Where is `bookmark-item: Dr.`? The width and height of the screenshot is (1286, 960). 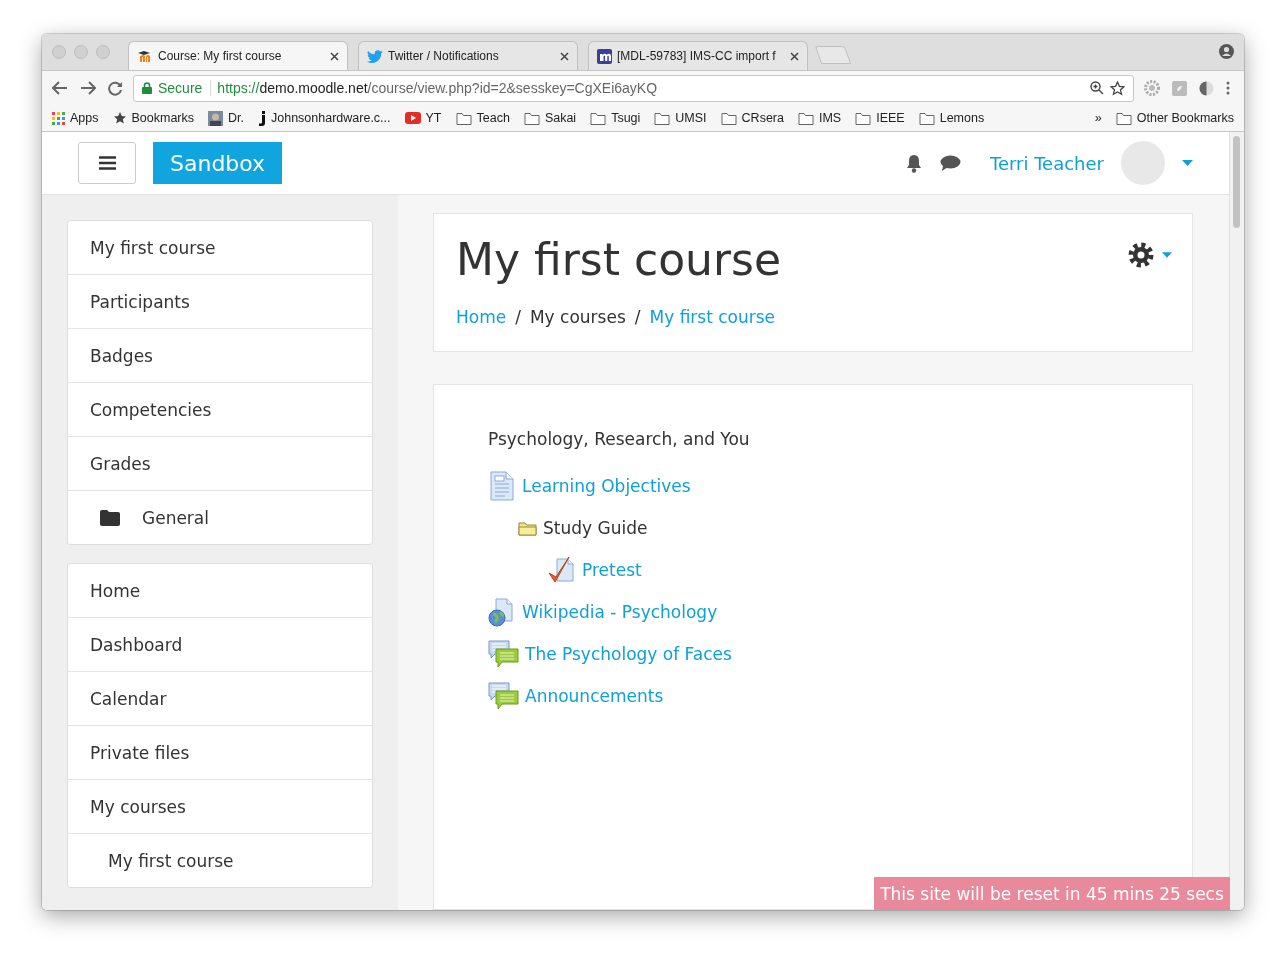 bookmark-item: Dr. is located at coordinates (226, 118).